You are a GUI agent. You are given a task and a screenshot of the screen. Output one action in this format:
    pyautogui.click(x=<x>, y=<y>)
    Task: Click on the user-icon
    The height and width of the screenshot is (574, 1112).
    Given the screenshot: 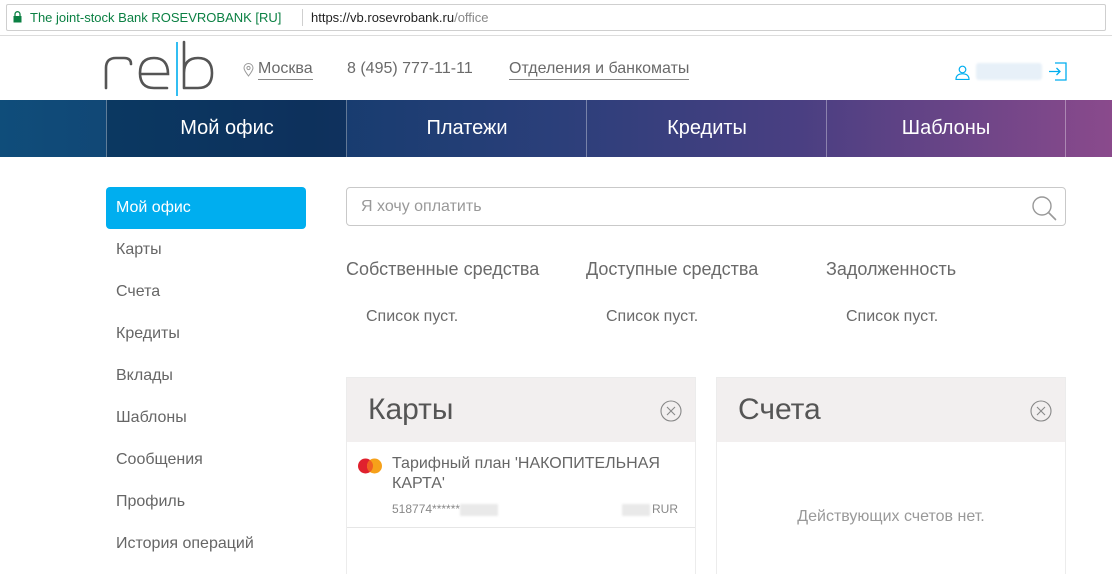 What is the action you would take?
    pyautogui.click(x=962, y=72)
    